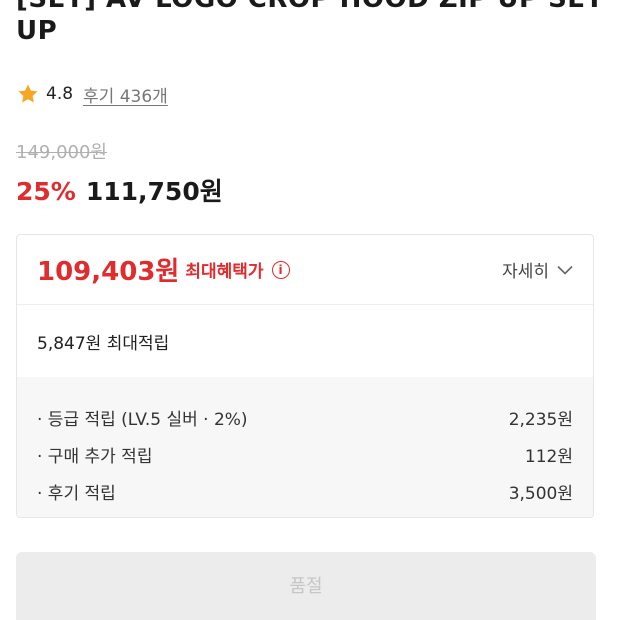 This screenshot has width=620, height=620. I want to click on price-row: 25% 111,750원, so click(119, 190).